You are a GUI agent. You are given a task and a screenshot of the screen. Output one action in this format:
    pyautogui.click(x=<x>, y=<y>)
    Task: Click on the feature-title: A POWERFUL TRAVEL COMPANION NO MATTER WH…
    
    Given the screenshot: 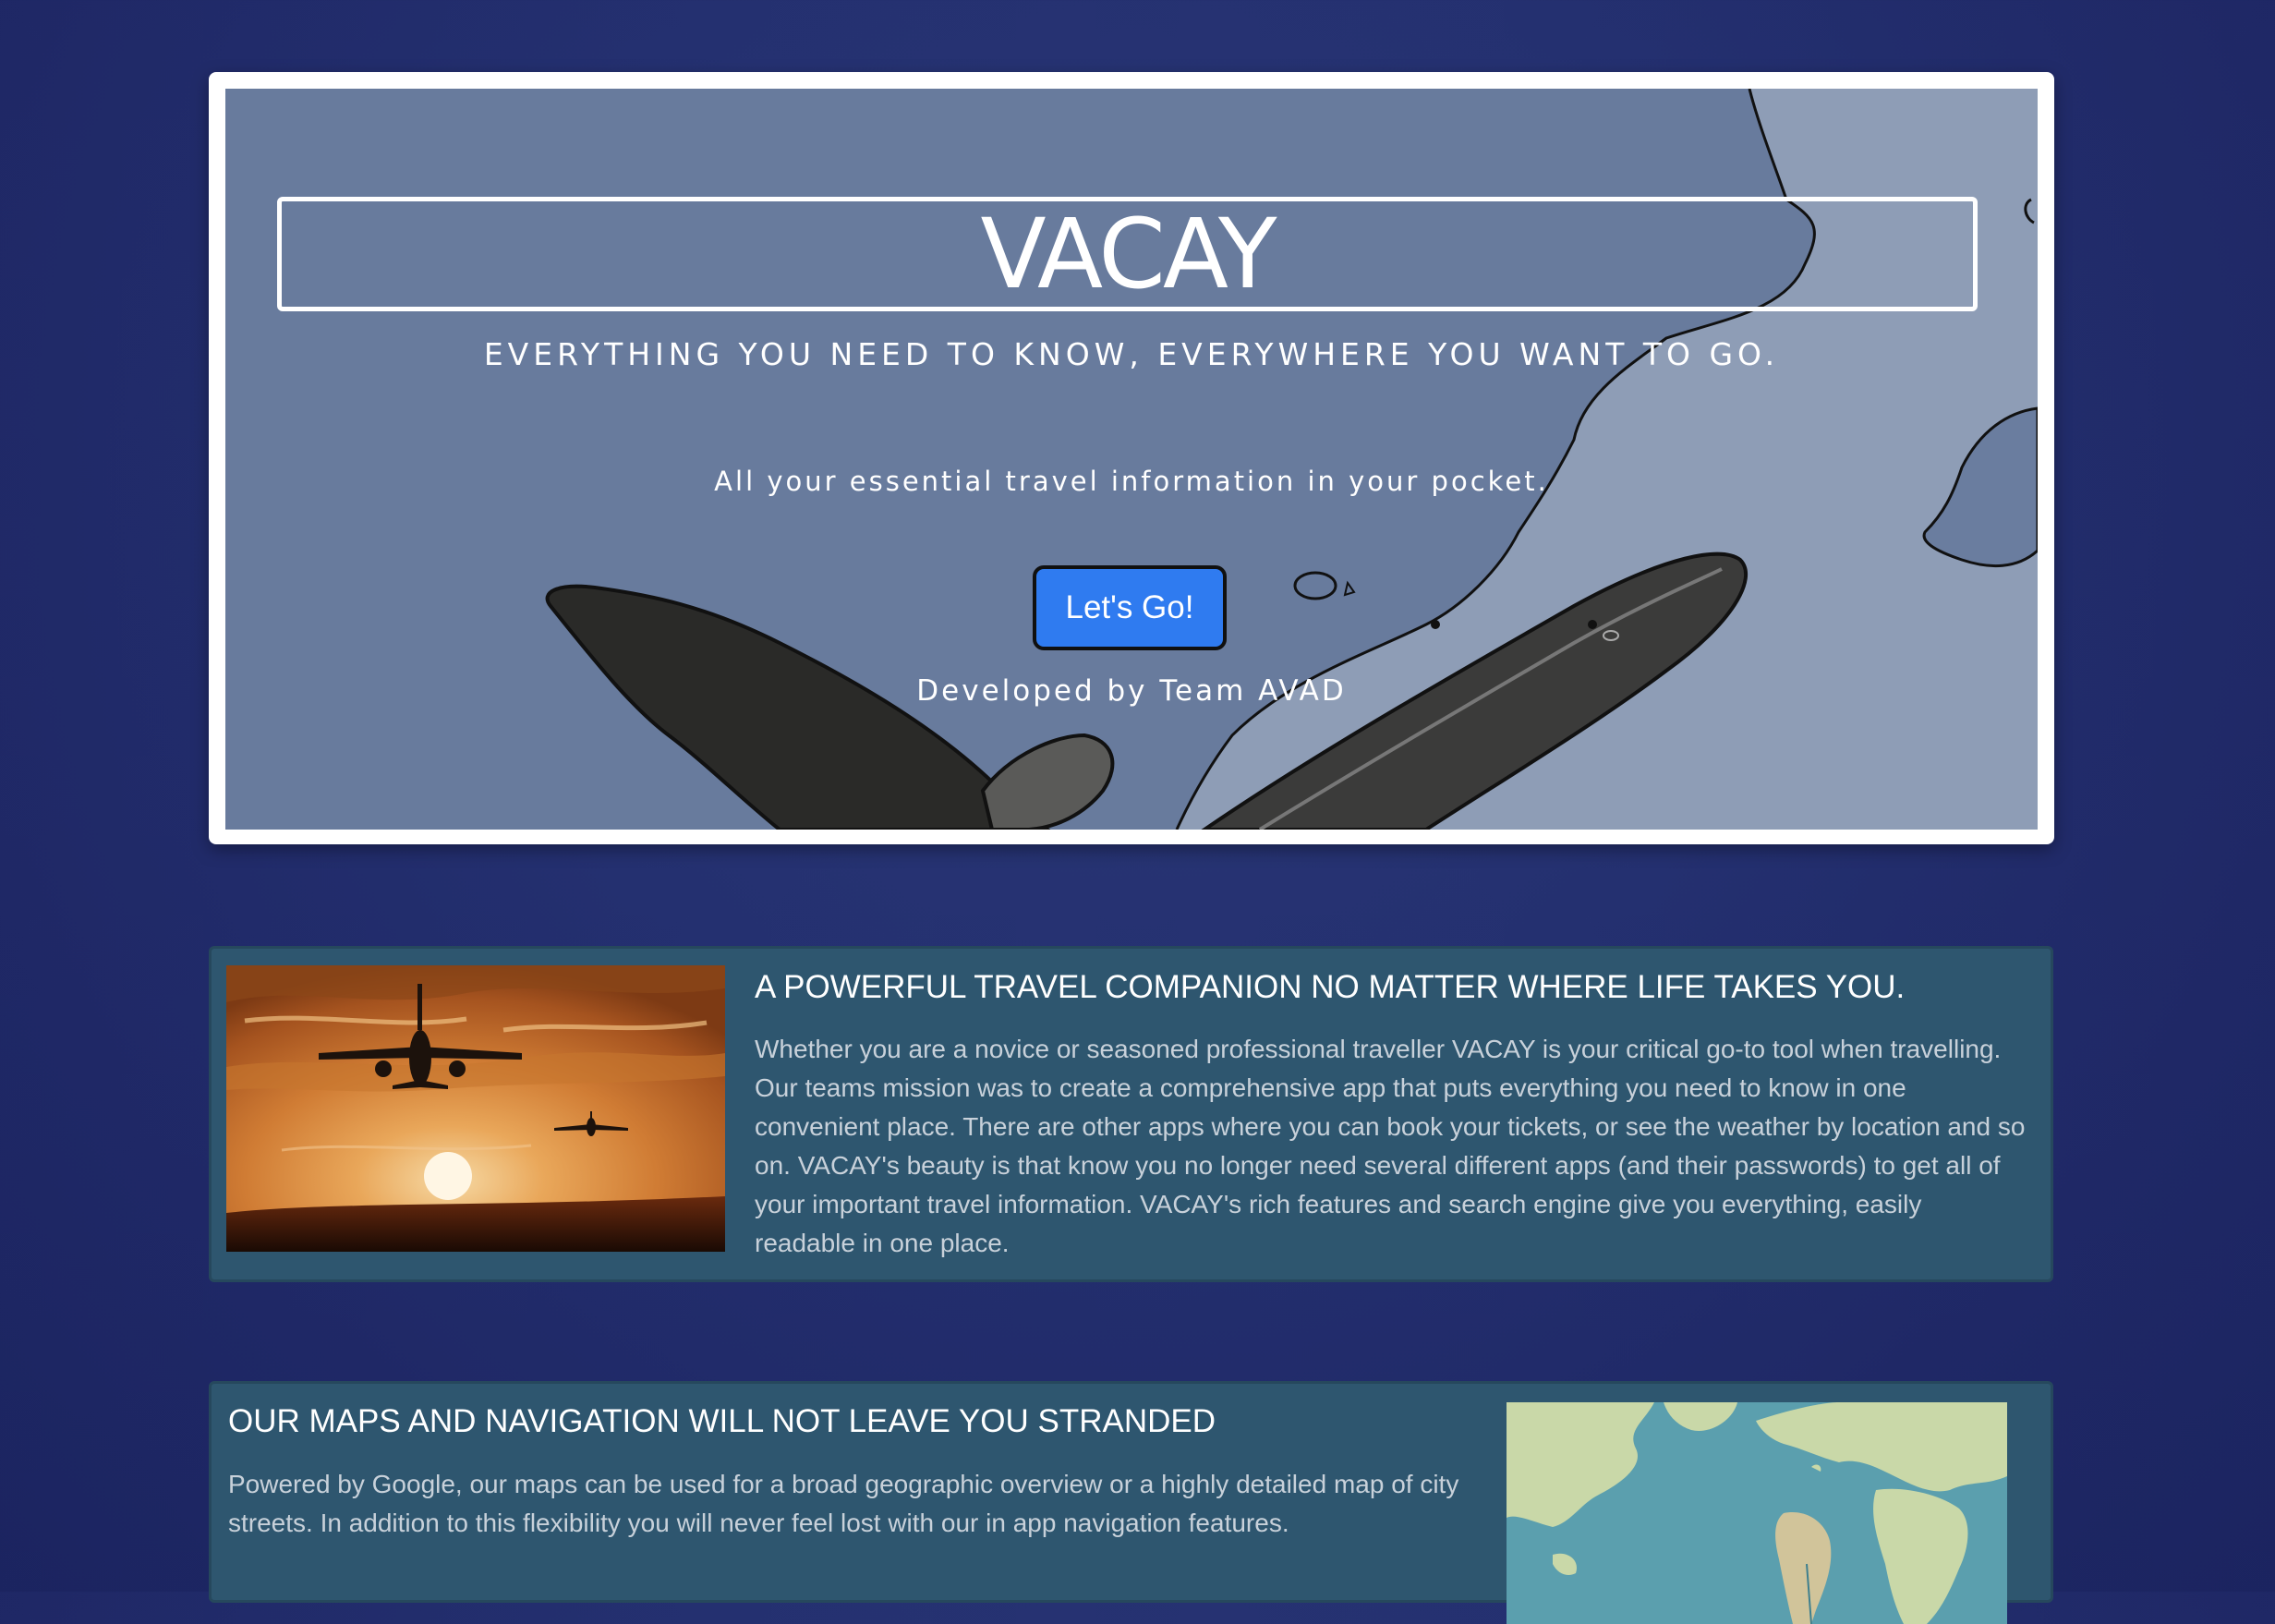 What is the action you would take?
    pyautogui.click(x=1330, y=987)
    